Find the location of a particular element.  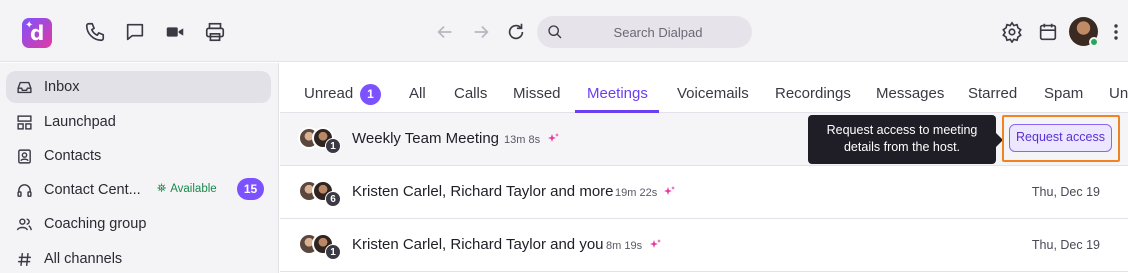

search-input is located at coordinates (658, 32).